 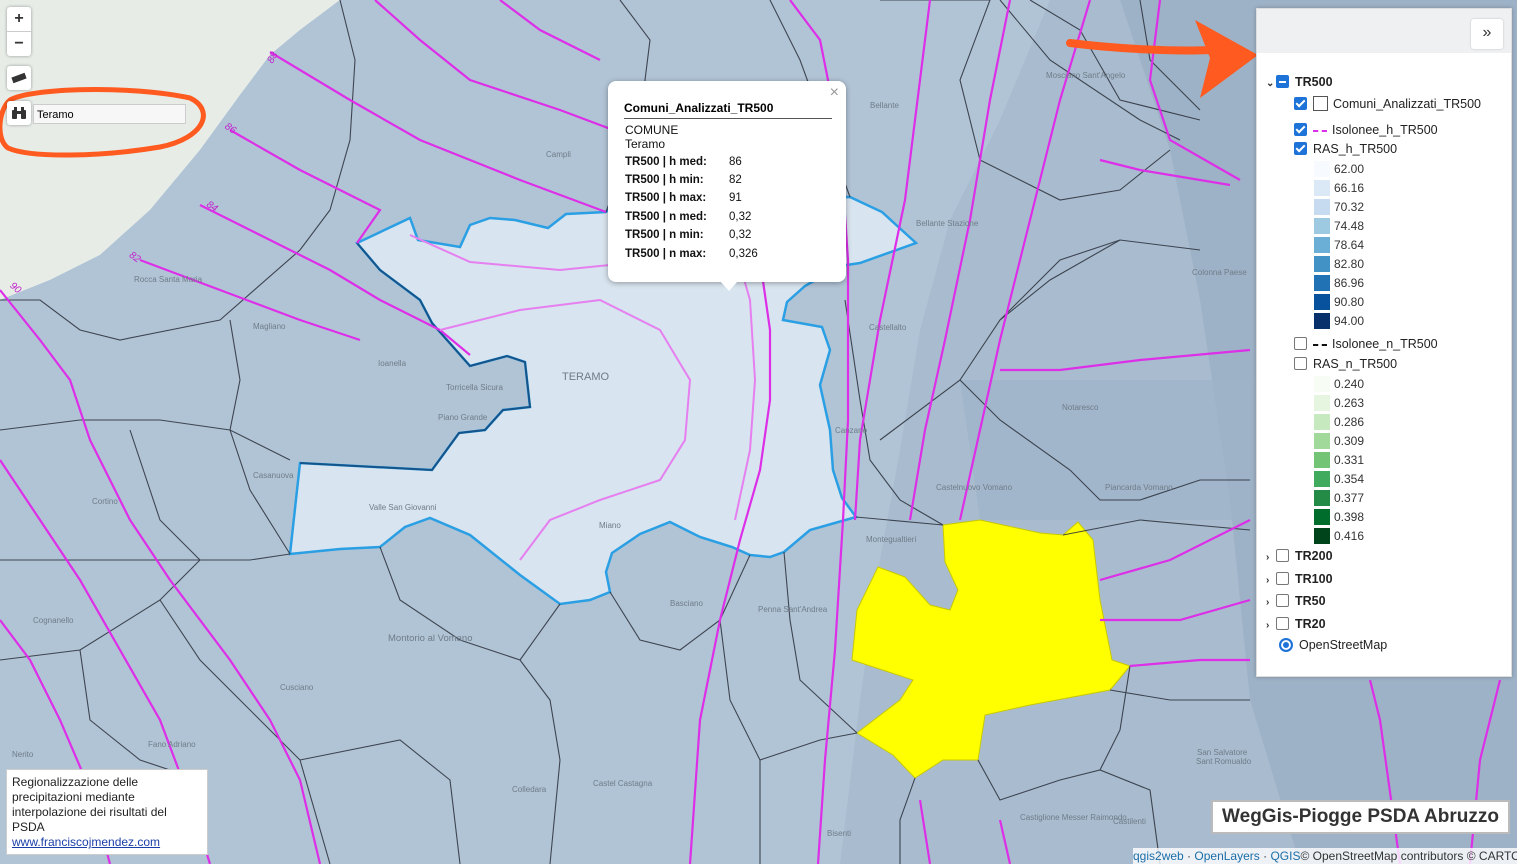 What do you see at coordinates (888, 327) in the screenshot?
I see `place-label: Castellalto` at bounding box center [888, 327].